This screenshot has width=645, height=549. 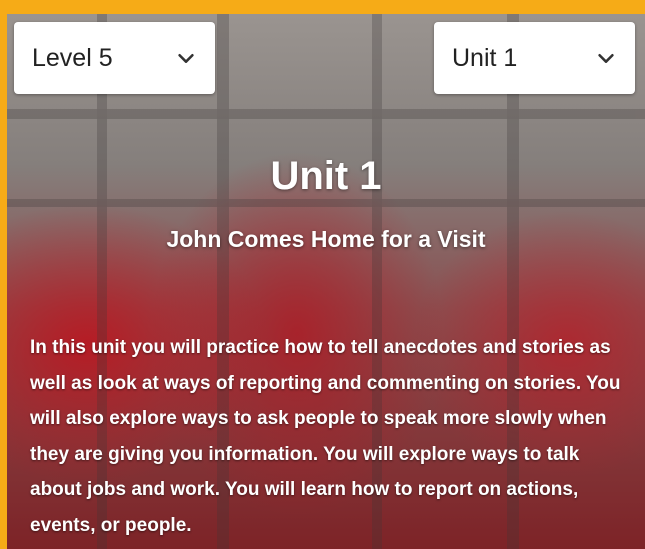 I want to click on unit-subtitle: John Comes Home for a Visit, so click(x=326, y=239).